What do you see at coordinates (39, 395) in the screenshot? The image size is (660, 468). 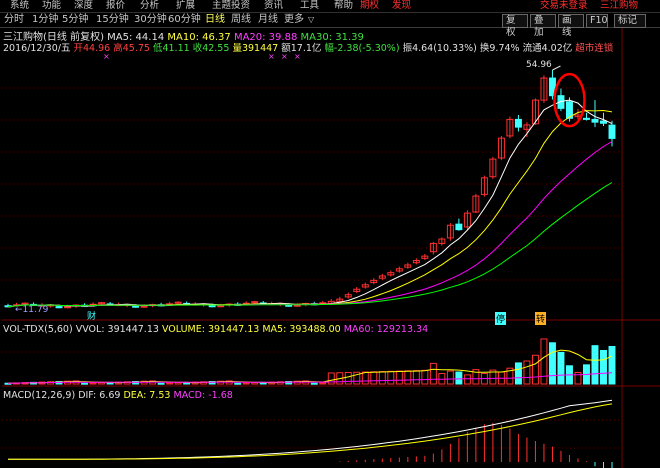 I see `macd-indicator-name: MACD(12,26,9)` at bounding box center [39, 395].